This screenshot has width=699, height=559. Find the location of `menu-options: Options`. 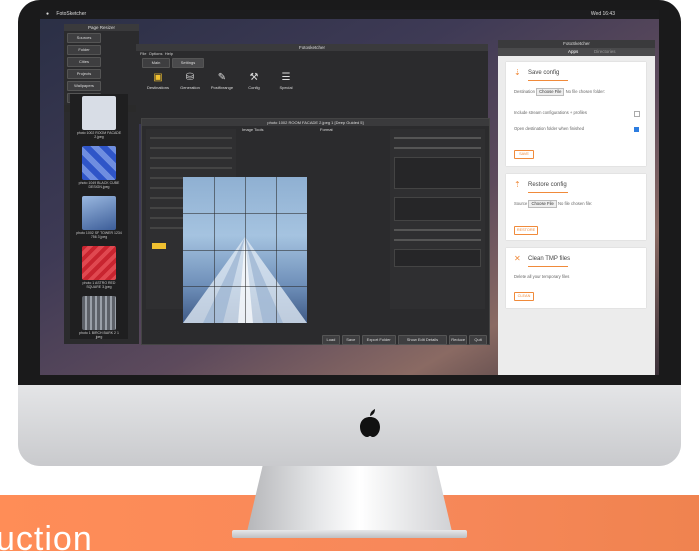

menu-options: Options is located at coordinates (156, 53).